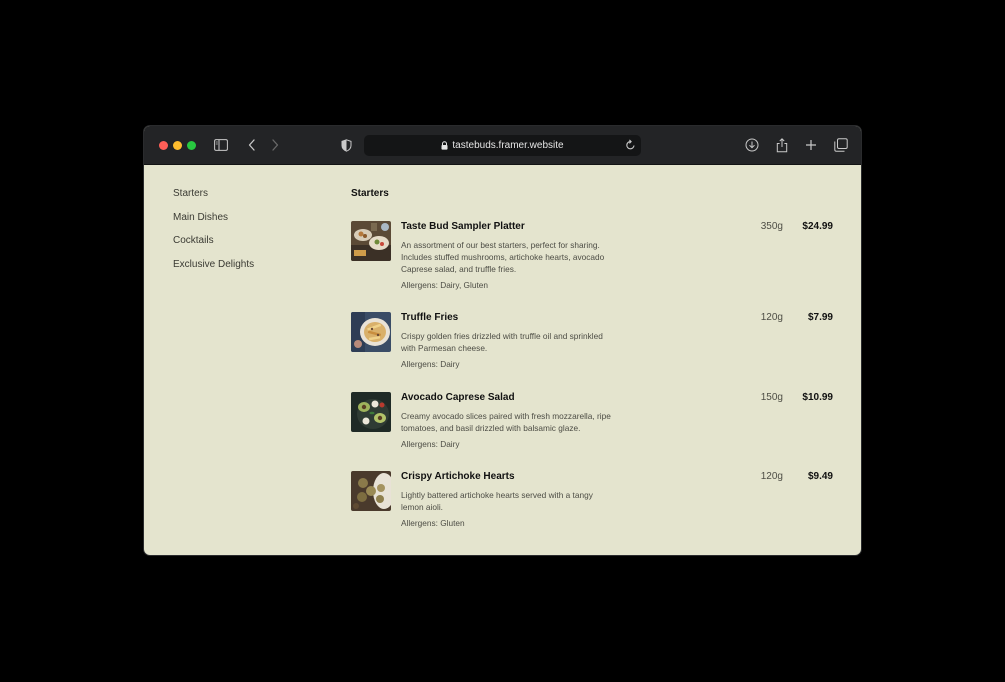 Image resolution: width=1005 pixels, height=682 pixels. I want to click on item-price: $10.99, so click(817, 397).